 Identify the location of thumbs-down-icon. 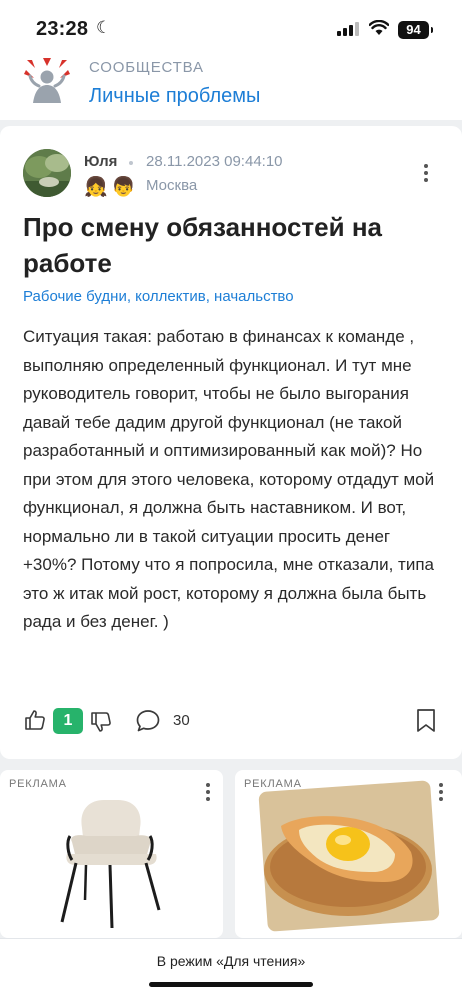
(101, 722).